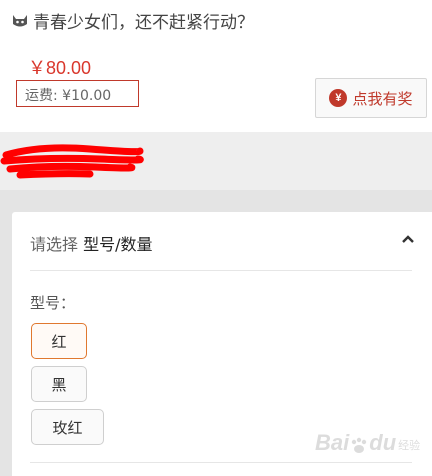 This screenshot has height=476, width=432. I want to click on option-black: 黑, so click(59, 384).